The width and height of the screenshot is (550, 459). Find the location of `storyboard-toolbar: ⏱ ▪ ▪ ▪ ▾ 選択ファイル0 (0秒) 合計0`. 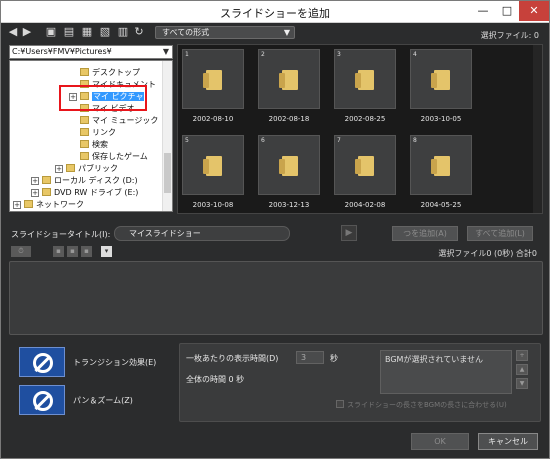

storyboard-toolbar: ⏱ ▪ ▪ ▪ ▾ 選択ファイル0 (0秒) 合計0 is located at coordinates (276, 253).